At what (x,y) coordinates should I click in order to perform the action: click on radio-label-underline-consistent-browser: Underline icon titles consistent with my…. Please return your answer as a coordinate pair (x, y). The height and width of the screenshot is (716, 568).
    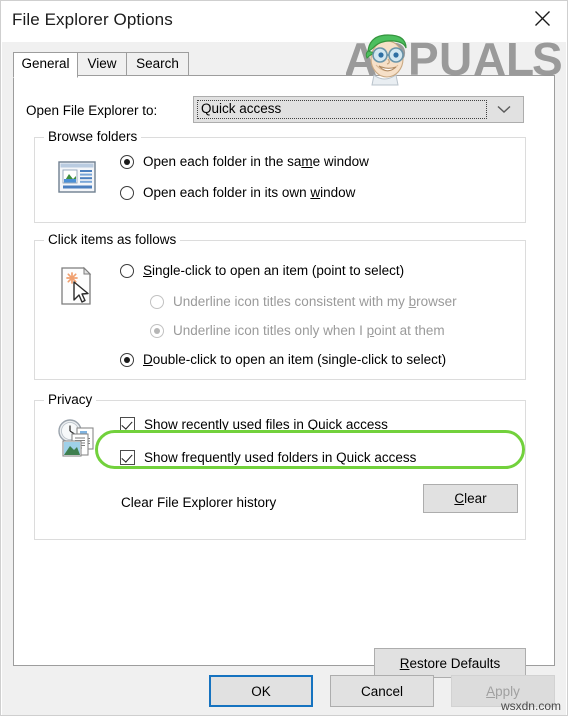
    Looking at the image, I should click on (315, 301).